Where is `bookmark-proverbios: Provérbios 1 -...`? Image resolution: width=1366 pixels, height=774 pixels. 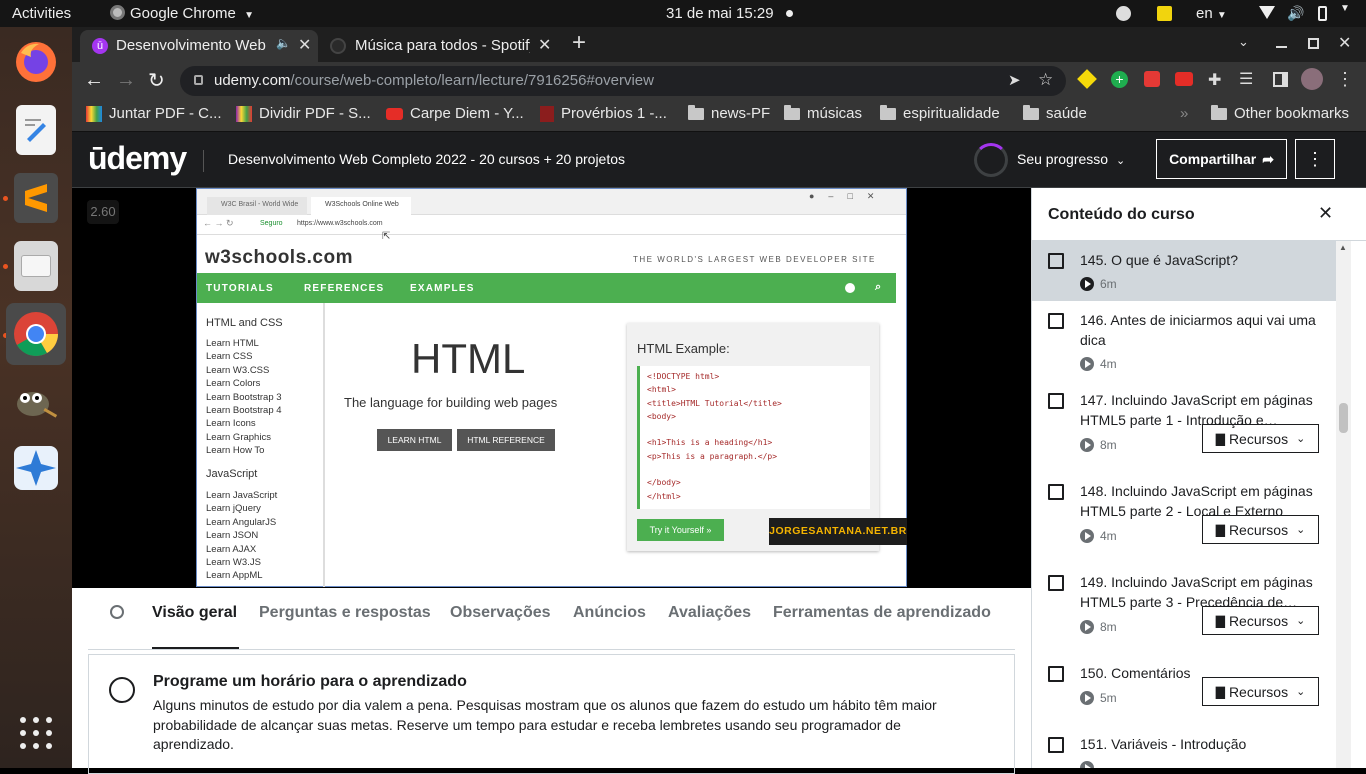 bookmark-proverbios: Provérbios 1 -... is located at coordinates (603, 113).